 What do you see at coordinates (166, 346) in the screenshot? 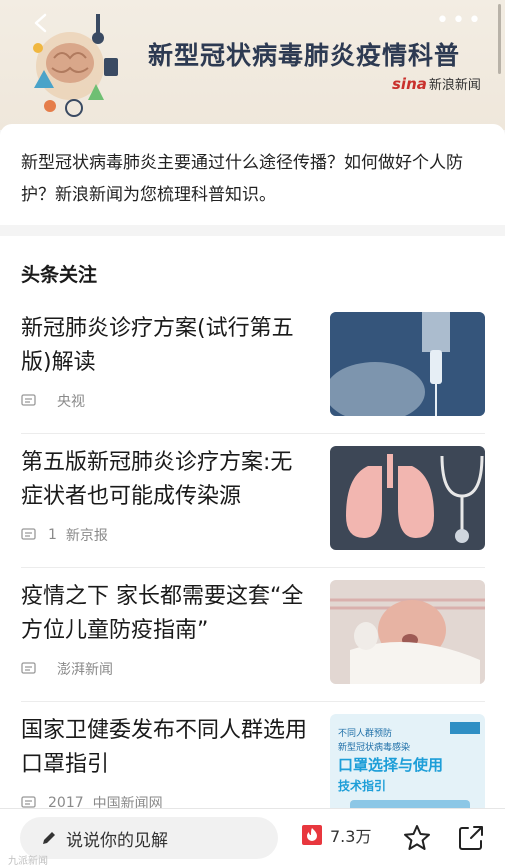
I see `item-title: 新冠肺炎诊疗方案(试行第五版)解读` at bounding box center [166, 346].